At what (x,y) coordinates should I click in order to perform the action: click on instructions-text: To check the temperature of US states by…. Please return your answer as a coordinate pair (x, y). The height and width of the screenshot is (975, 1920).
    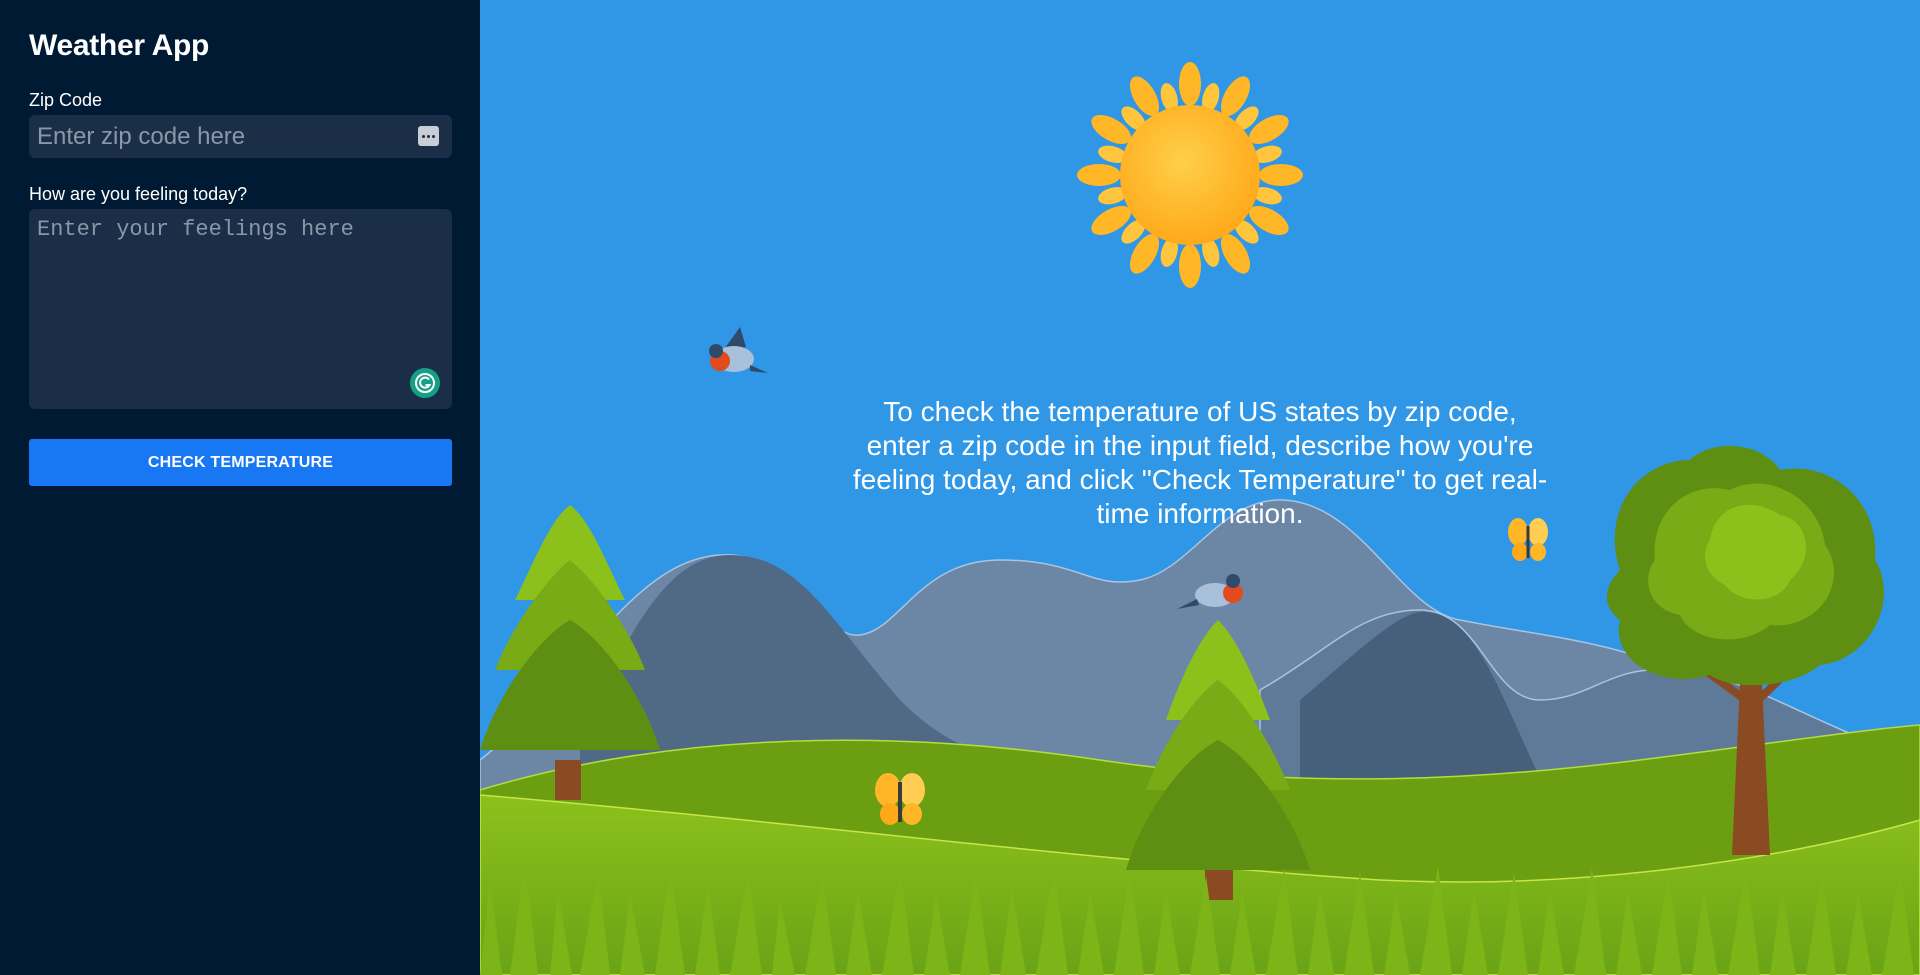
    Looking at the image, I should click on (1200, 462).